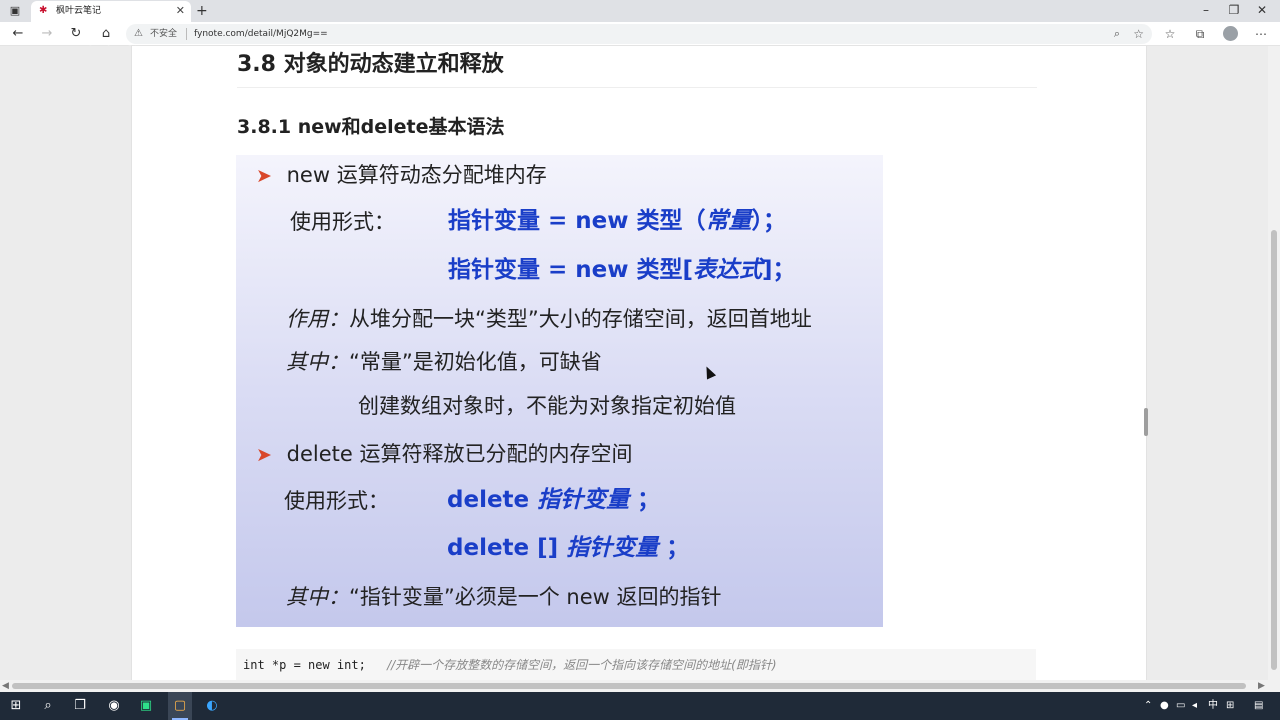 This screenshot has height=720, width=1280. Describe the element at coordinates (43, 10) in the screenshot. I see `maple-leaf-icon: ✱` at that location.